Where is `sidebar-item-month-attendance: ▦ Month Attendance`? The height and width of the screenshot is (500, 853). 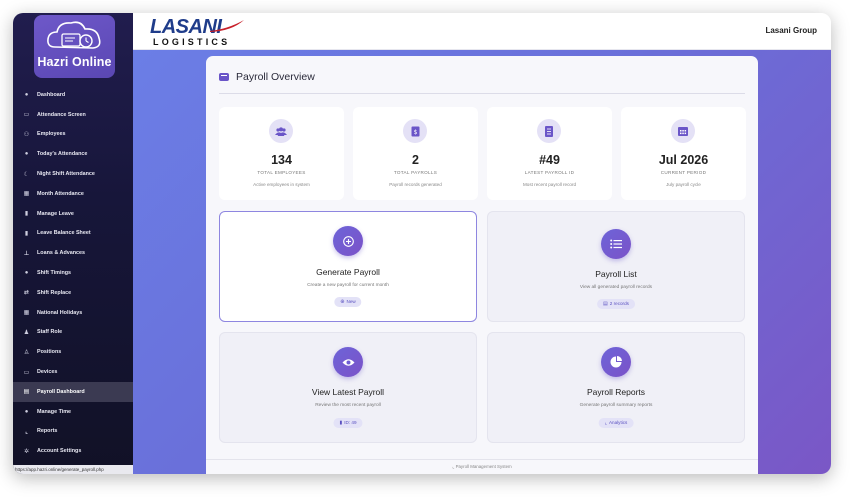 sidebar-item-month-attendance: ▦ Month Attendance is located at coordinates (73, 194).